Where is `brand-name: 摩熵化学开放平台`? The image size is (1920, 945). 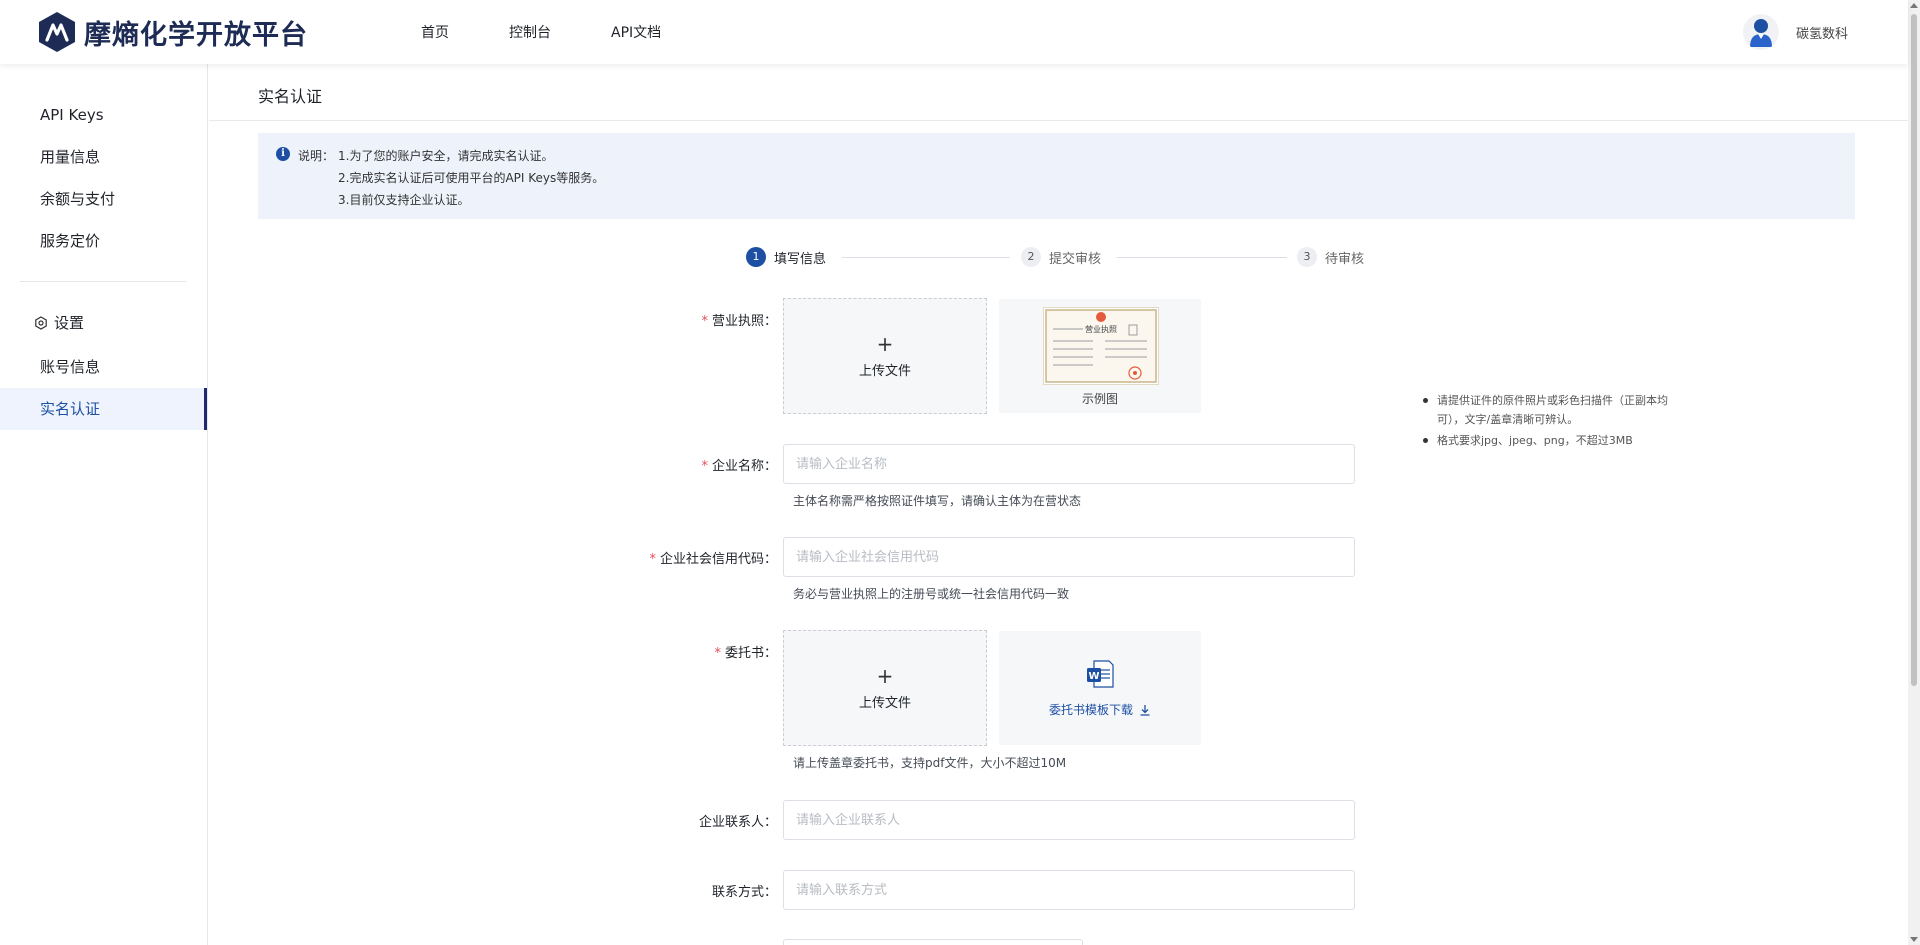 brand-name: 摩熵化学开放平台 is located at coordinates (196, 35).